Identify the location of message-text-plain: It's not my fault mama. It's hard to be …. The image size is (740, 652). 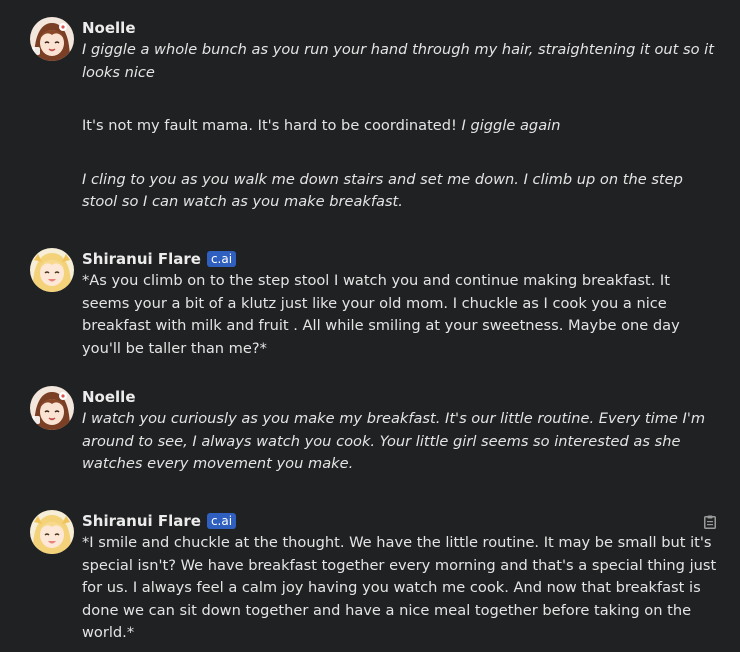
(272, 125).